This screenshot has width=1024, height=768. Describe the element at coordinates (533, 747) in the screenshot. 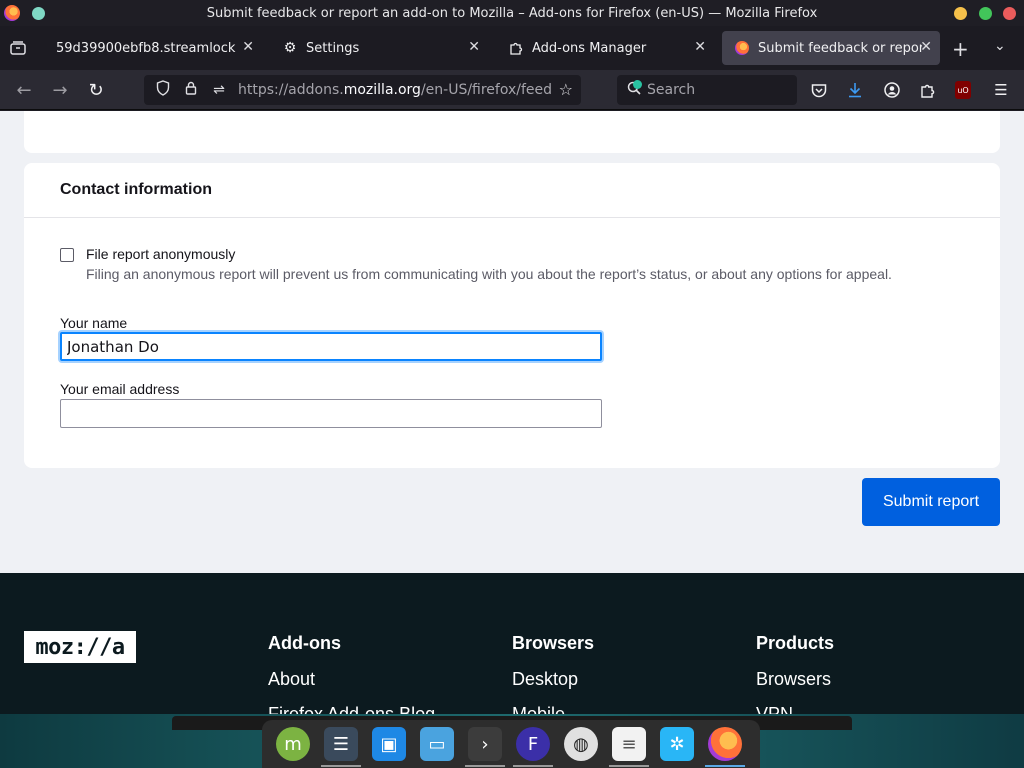

I see `app-f-icon: F` at that location.